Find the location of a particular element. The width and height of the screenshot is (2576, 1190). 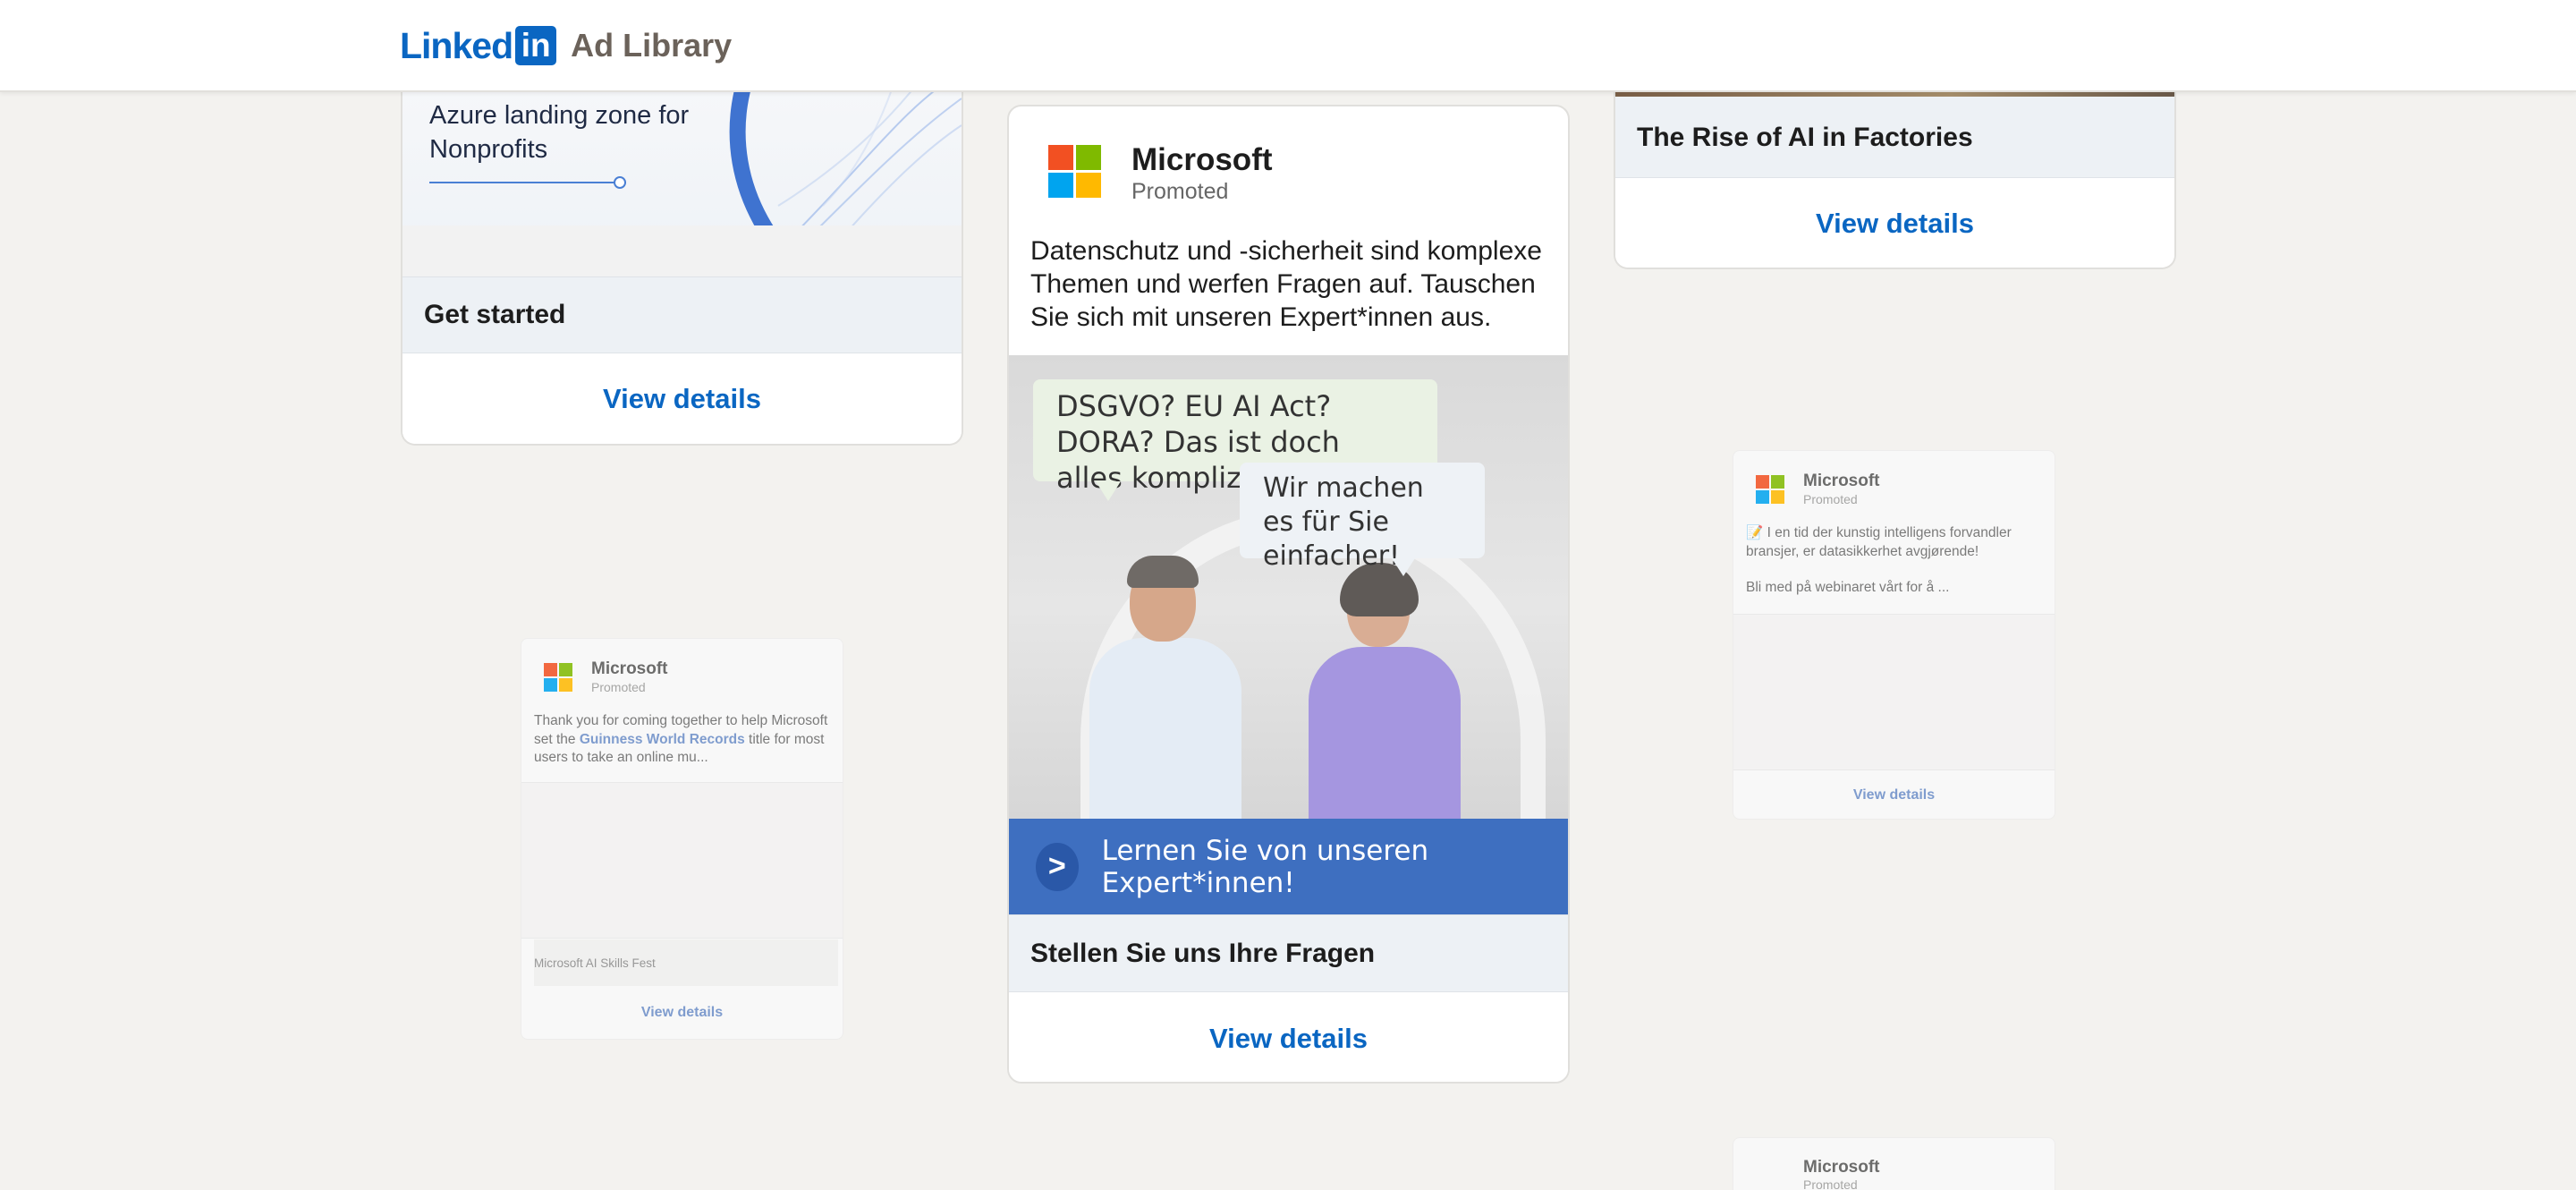

logo-linked-text: Linked is located at coordinates (456, 45).